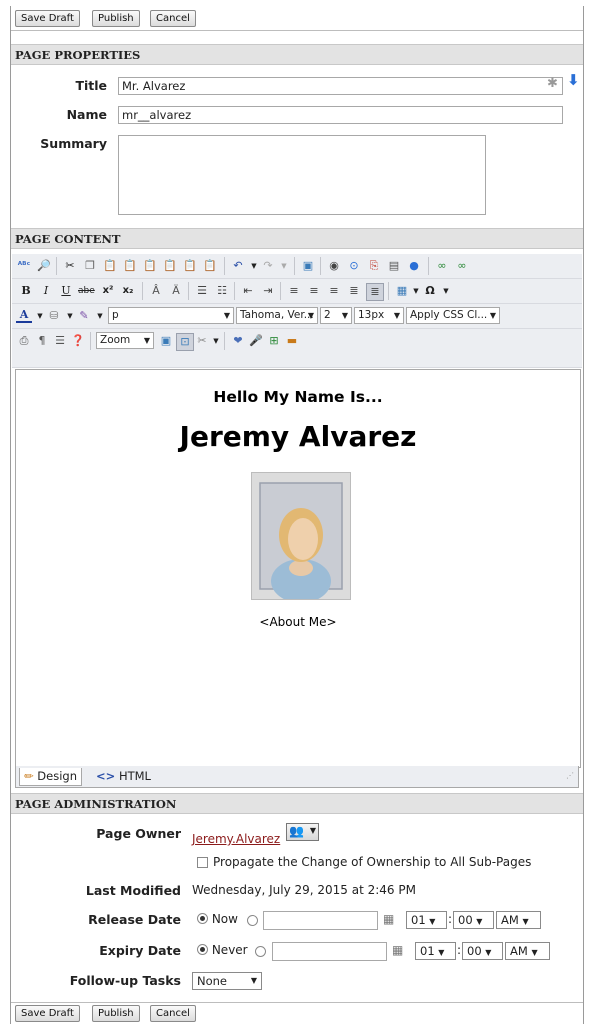 Image resolution: width=591 pixels, height=1028 pixels. I want to click on editor-mode-bar: ✏ Design <> HTML ⋰, so click(297, 777).